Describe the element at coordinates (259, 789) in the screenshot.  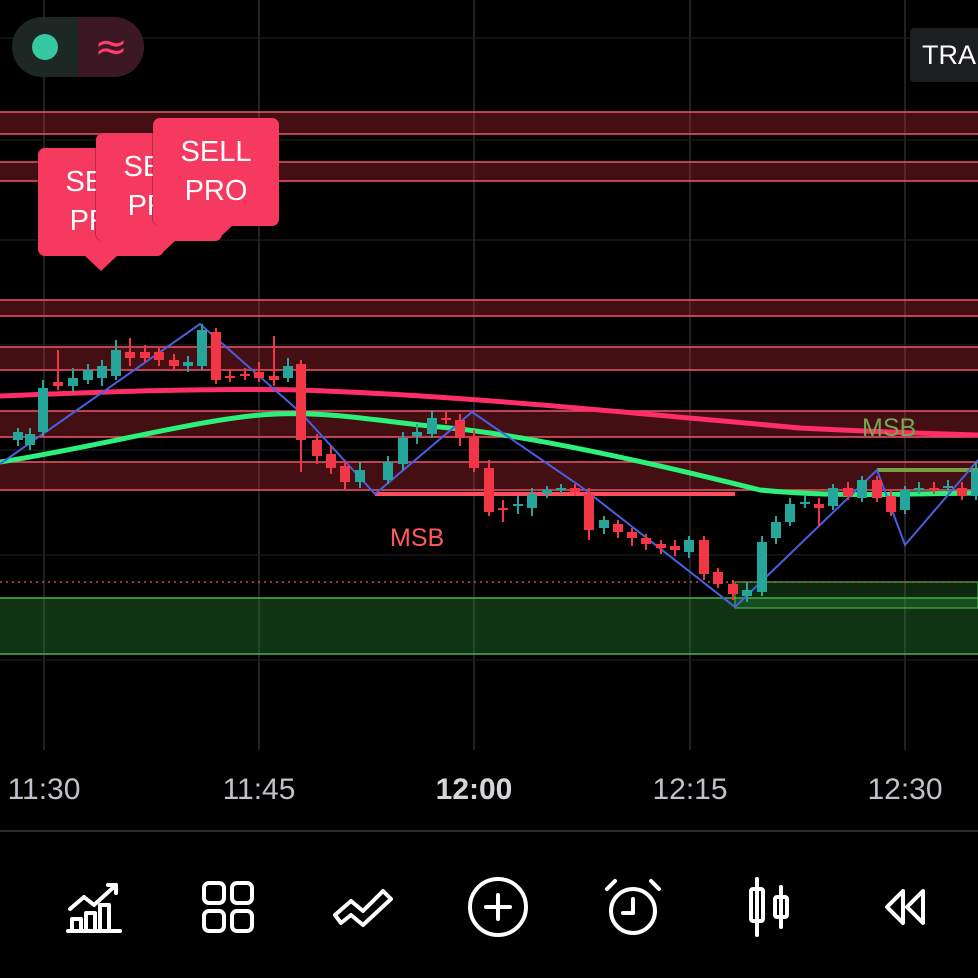
I see `time-axis-label: 11:45` at that location.